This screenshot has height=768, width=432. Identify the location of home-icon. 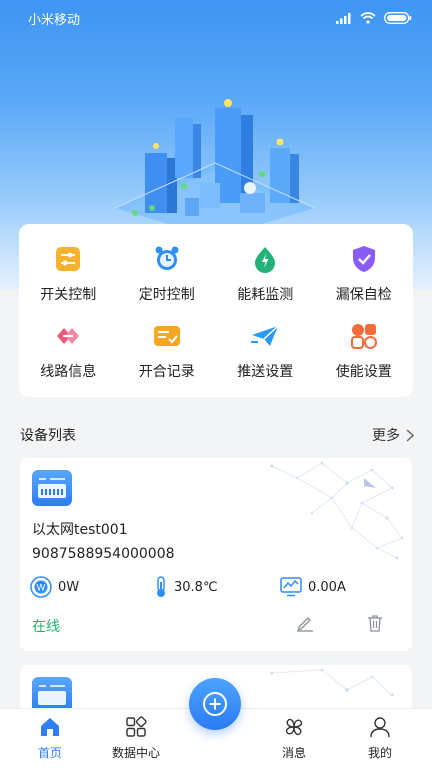
(50, 727).